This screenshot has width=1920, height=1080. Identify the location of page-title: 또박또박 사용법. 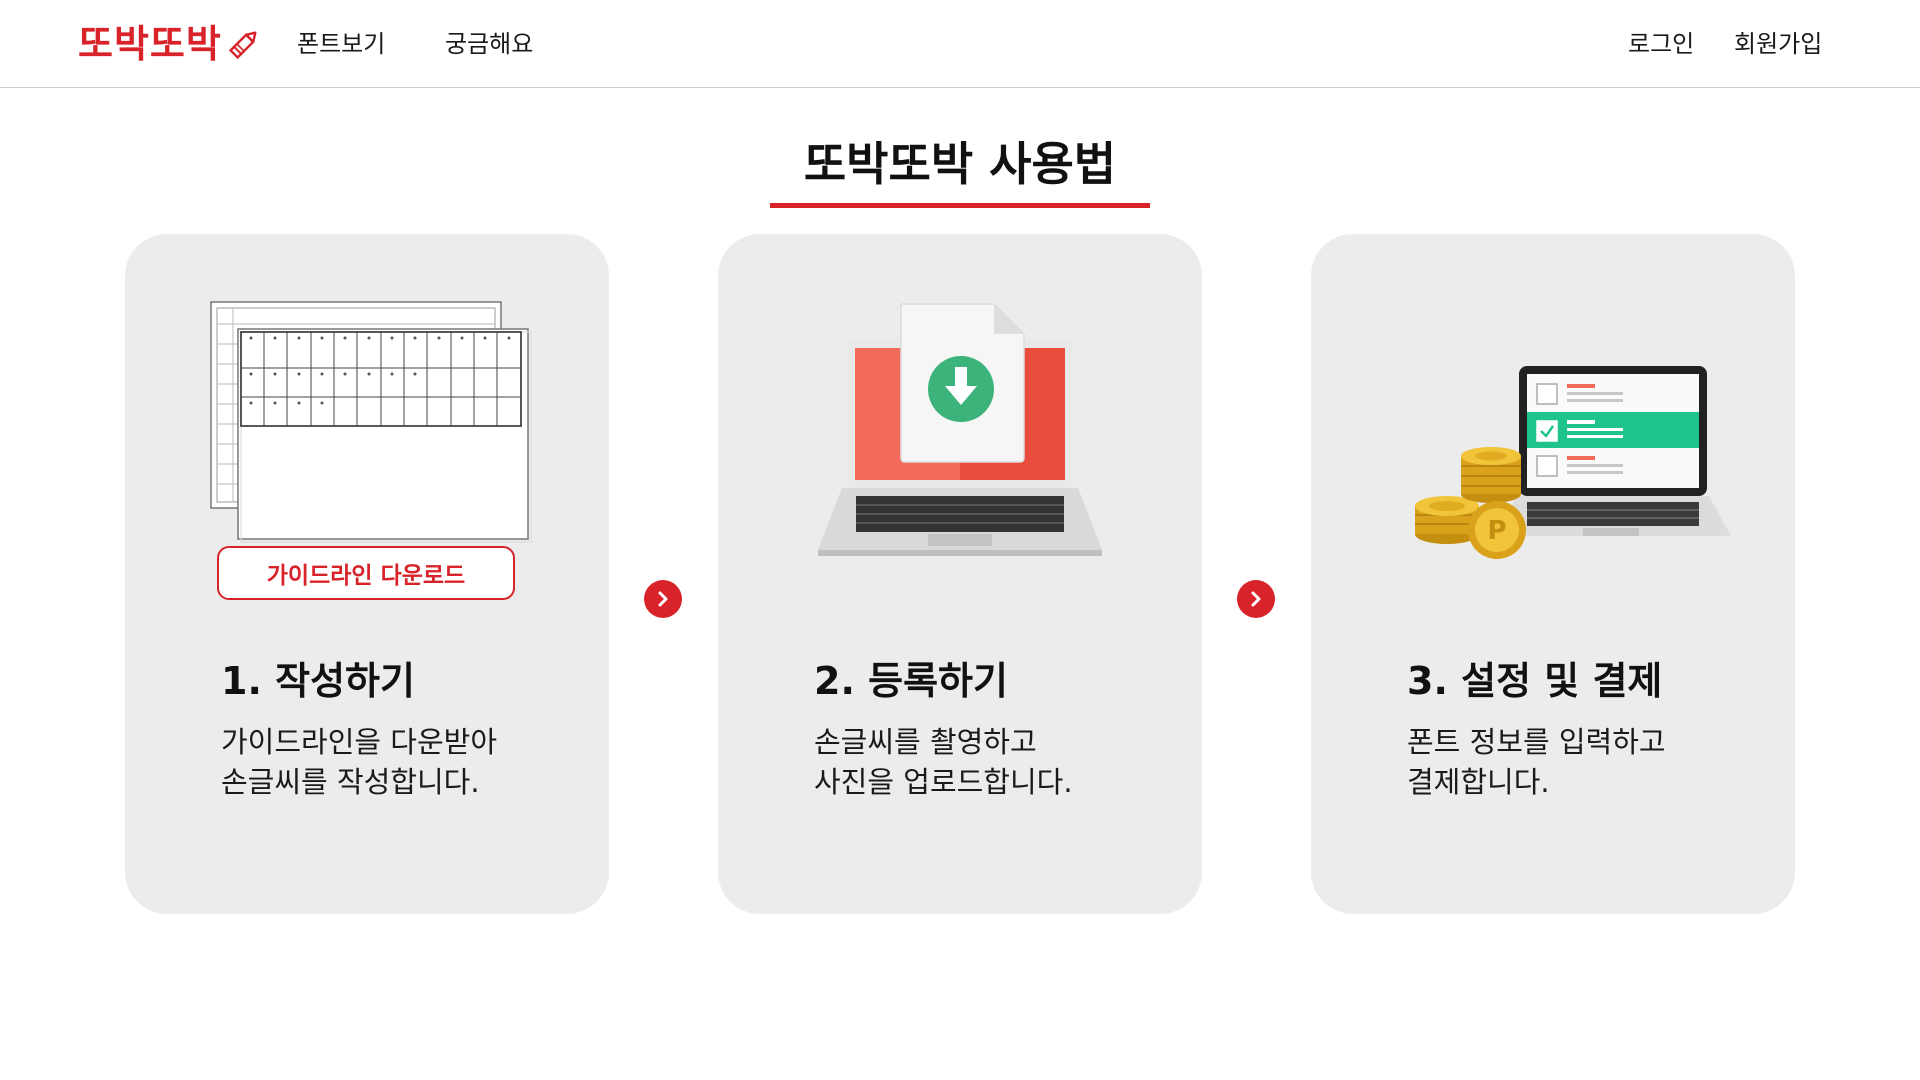
(960, 164).